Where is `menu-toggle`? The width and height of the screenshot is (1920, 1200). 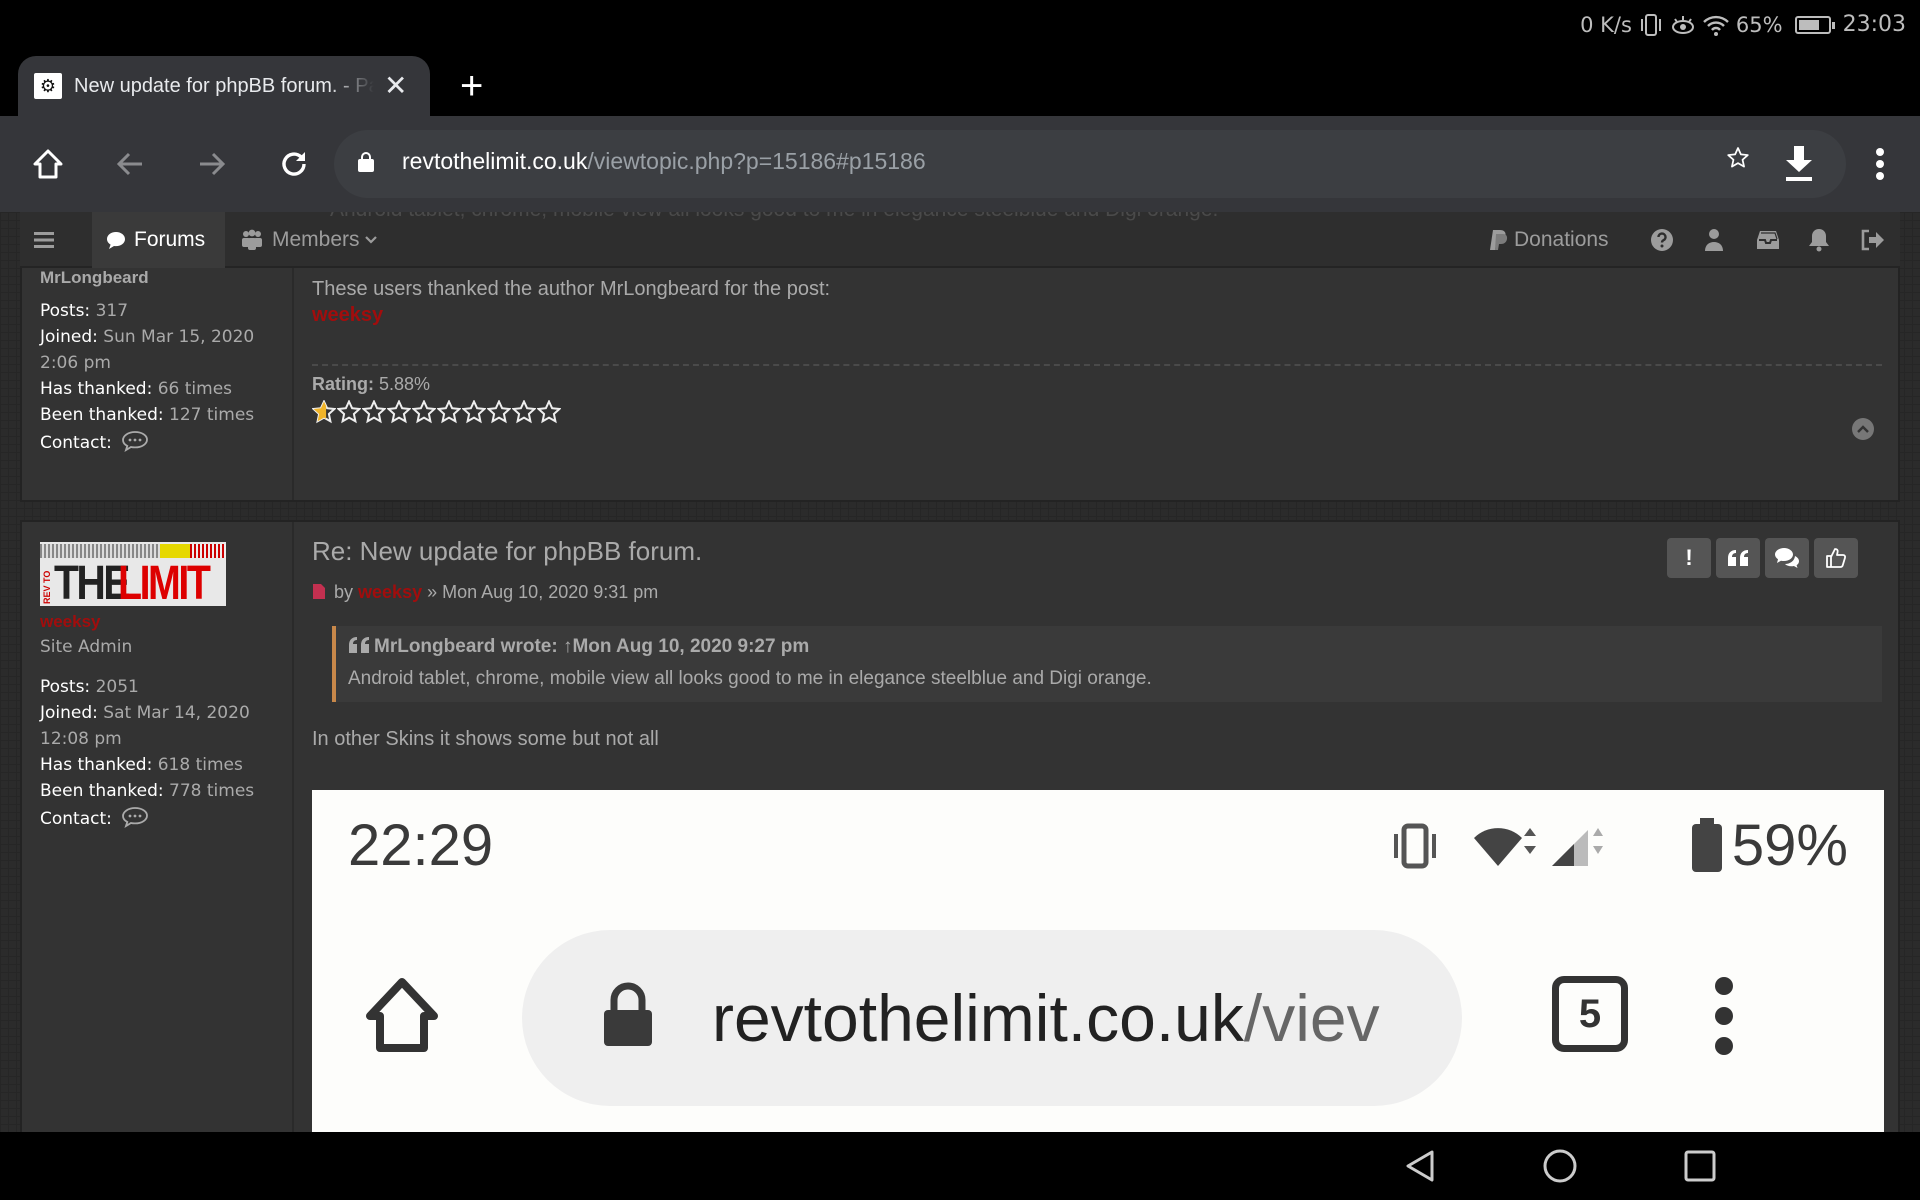 menu-toggle is located at coordinates (44, 240).